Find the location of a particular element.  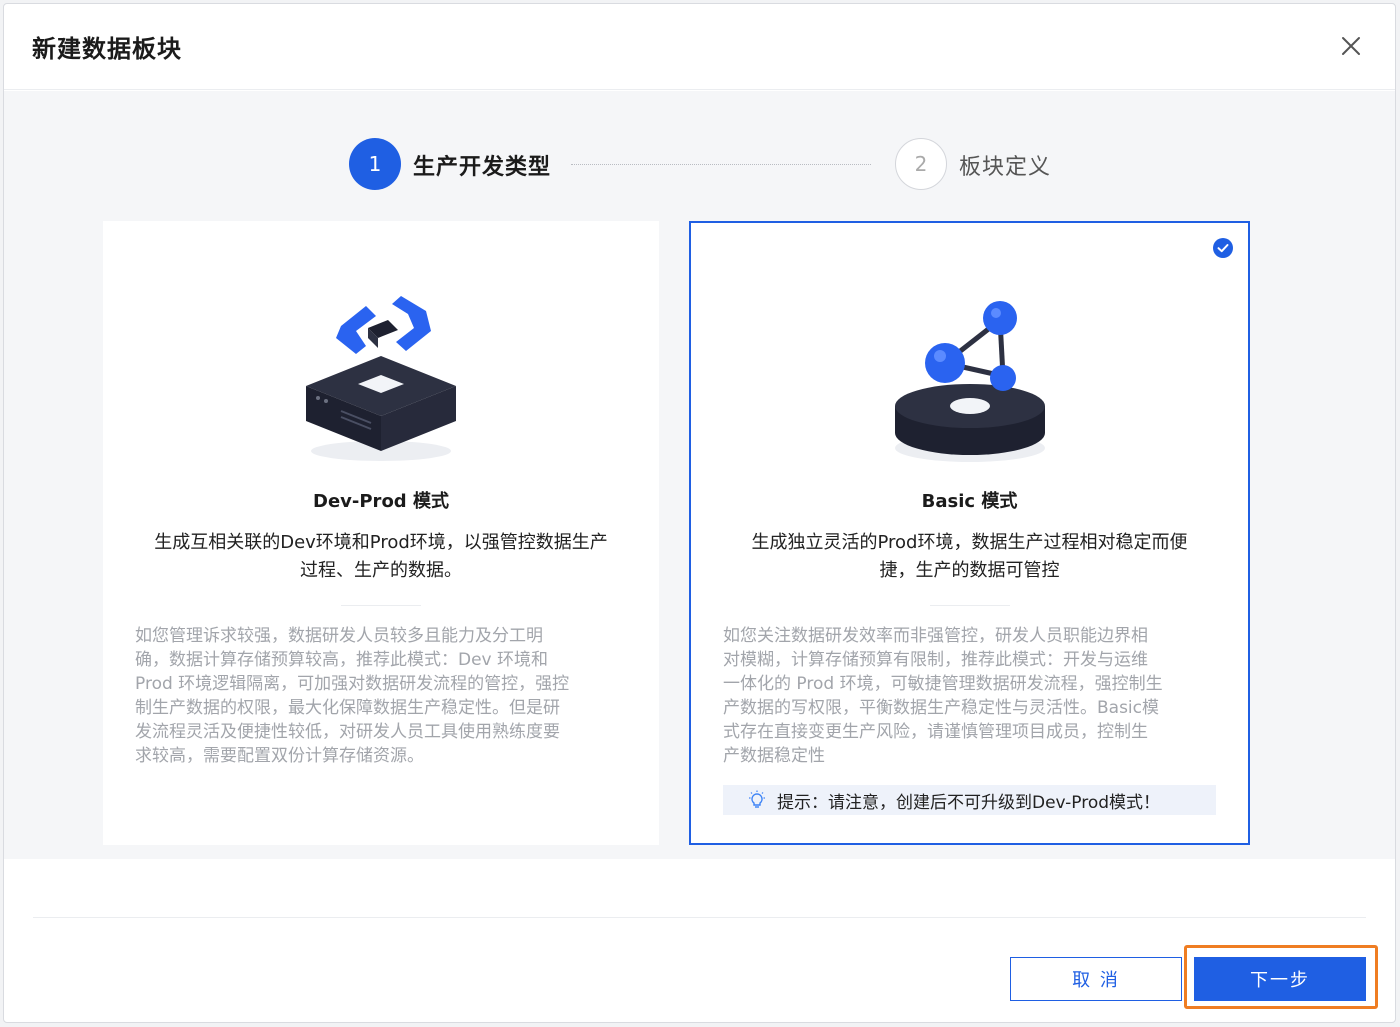

detail-line: 一体化的 Prod 环境，可敏捷管理数据研发流程，强控制生 is located at coordinates (943, 684).